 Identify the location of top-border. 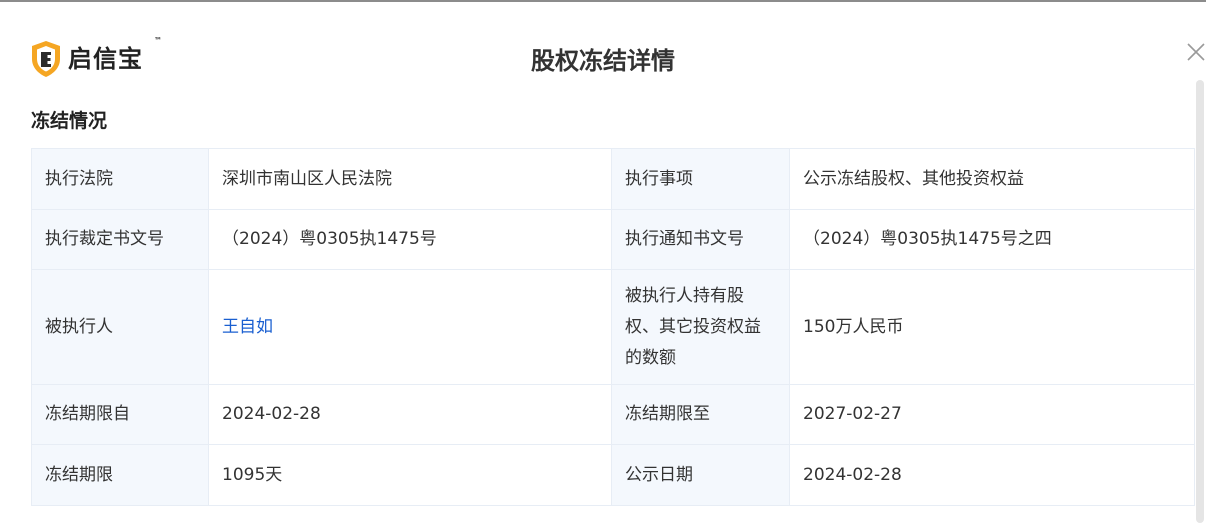
(603, 1).